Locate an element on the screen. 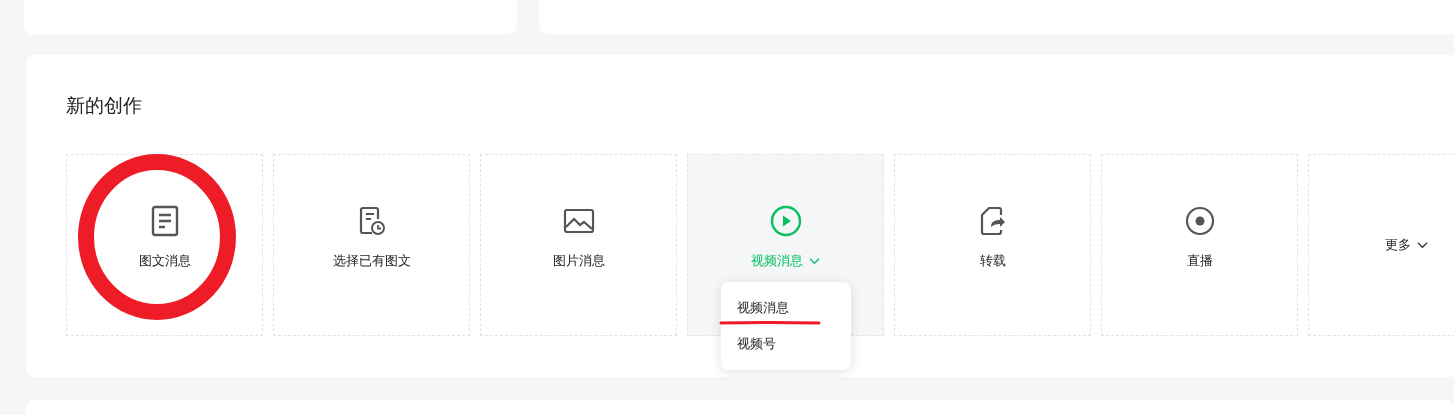 The height and width of the screenshot is (415, 1454). record-icon is located at coordinates (1199, 221).